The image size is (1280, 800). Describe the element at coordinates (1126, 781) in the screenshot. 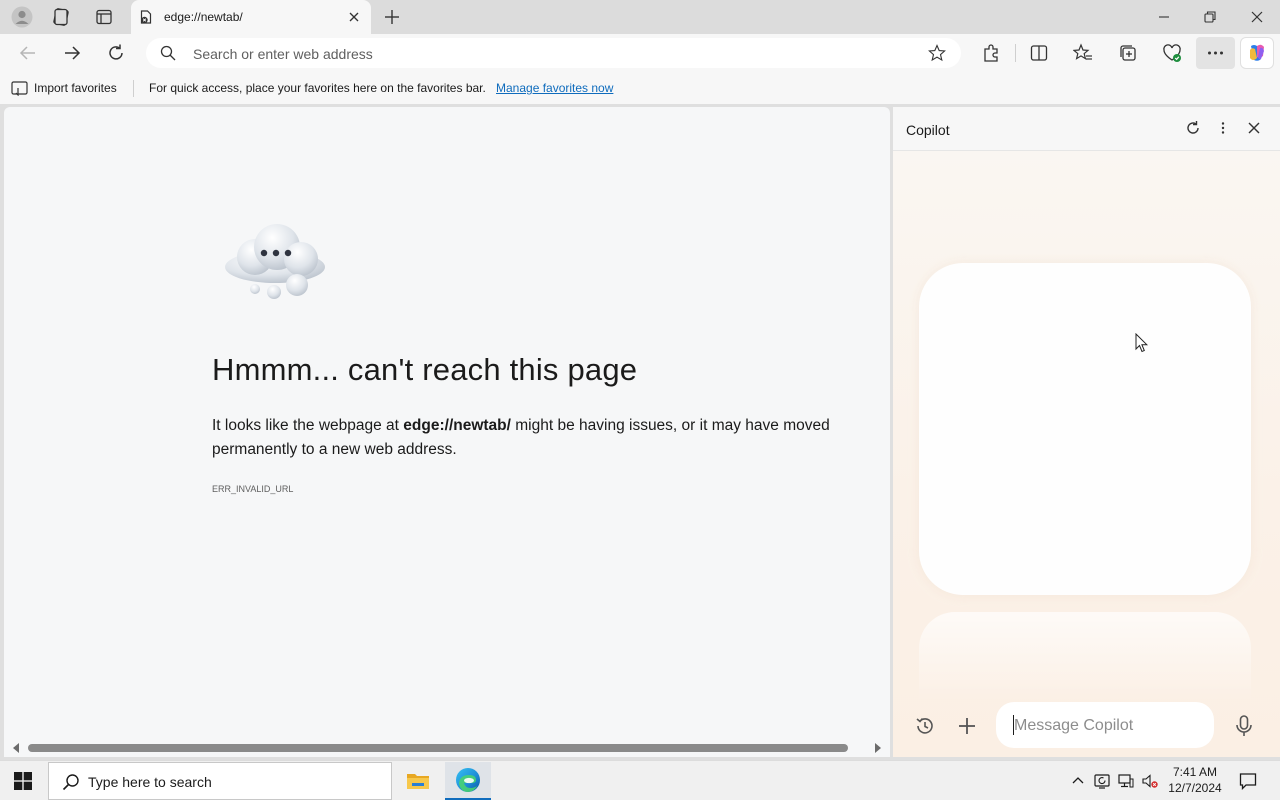

I see `network-icon` at that location.